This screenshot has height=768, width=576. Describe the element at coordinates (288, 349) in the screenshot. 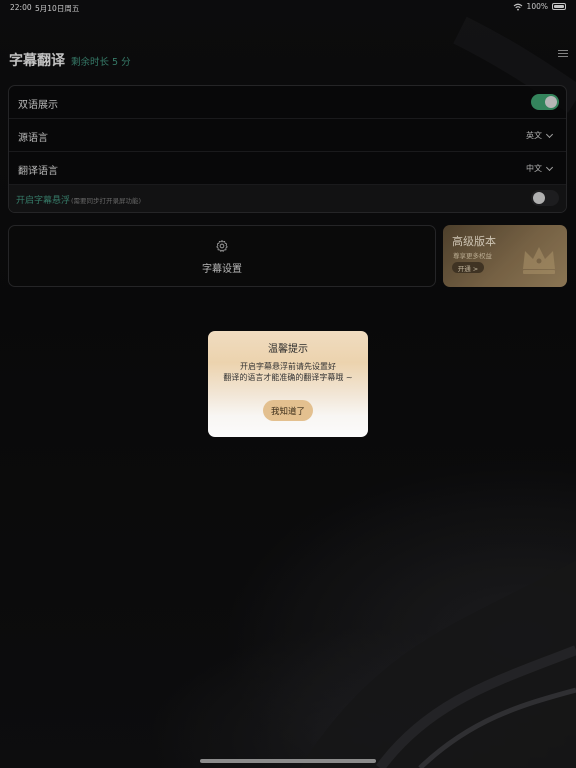

I see `dialog-title: 温馨提示` at that location.